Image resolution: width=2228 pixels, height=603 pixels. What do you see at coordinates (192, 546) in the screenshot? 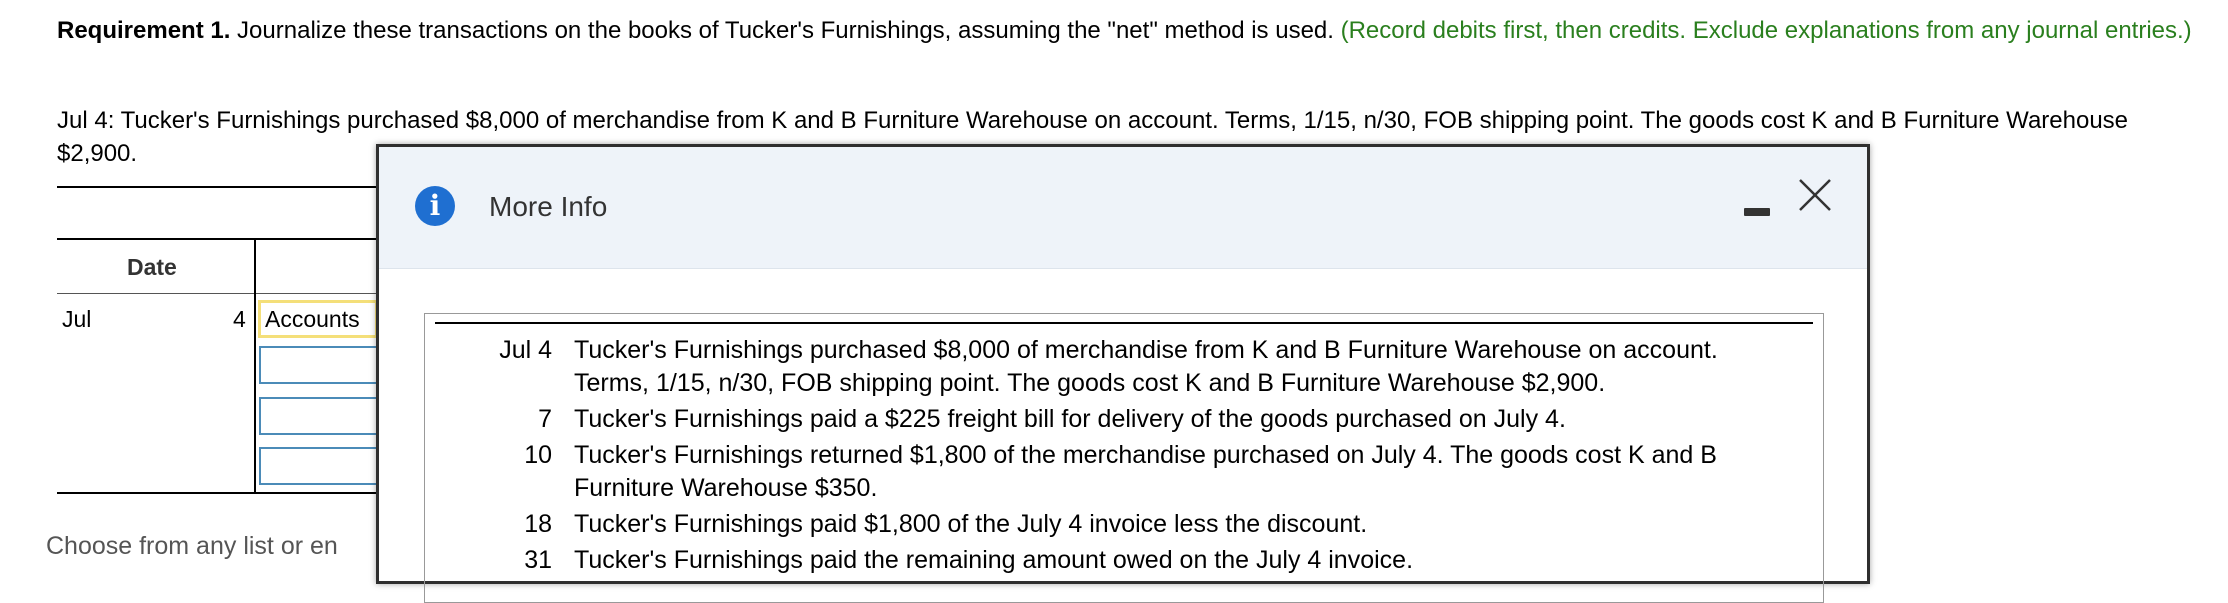
I see `footer-hint: Choose from any list or en` at bounding box center [192, 546].